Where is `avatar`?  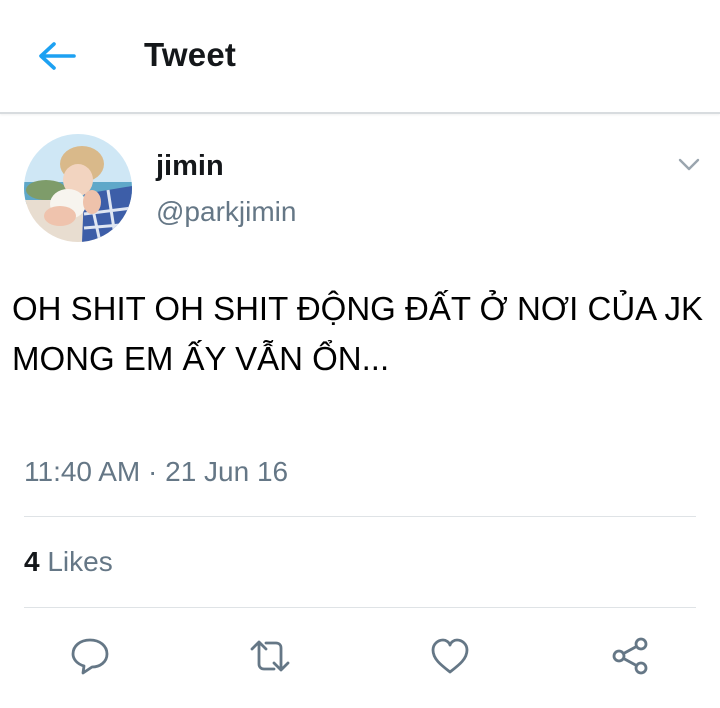 avatar is located at coordinates (78, 188).